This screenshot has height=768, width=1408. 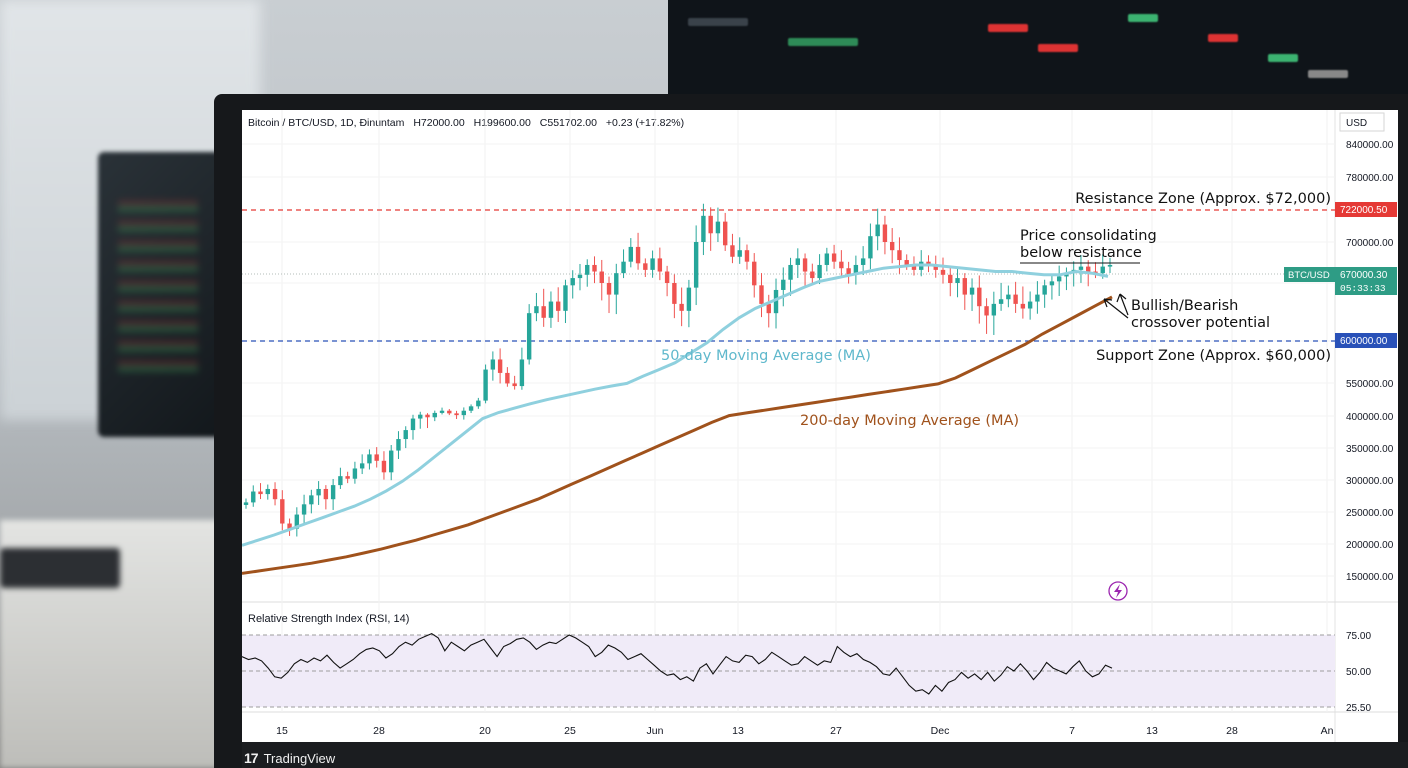 What do you see at coordinates (1088, 236) in the screenshot?
I see `consolidation-note-line1: Price consolidating` at bounding box center [1088, 236].